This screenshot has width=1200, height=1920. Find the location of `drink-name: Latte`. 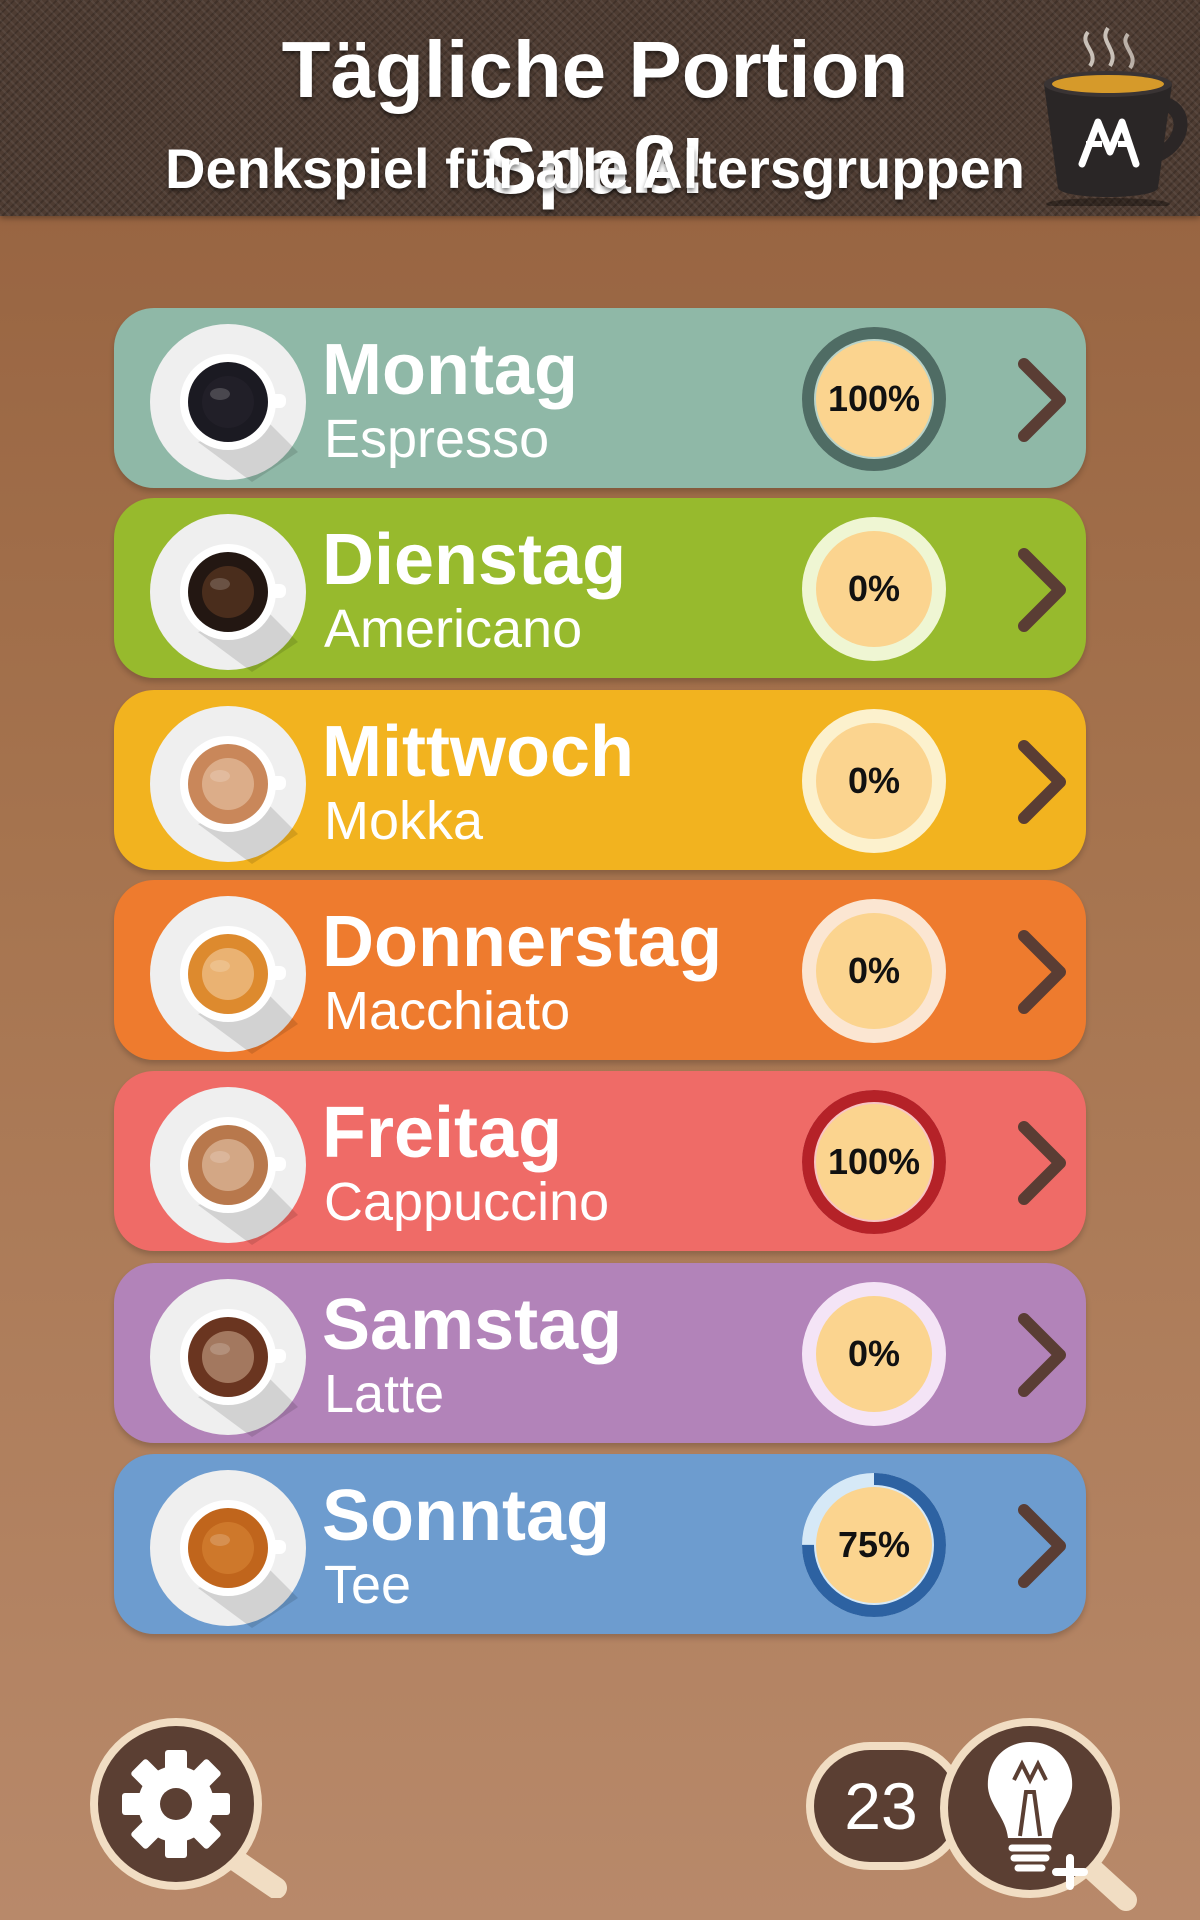

drink-name: Latte is located at coordinates (384, 1394).